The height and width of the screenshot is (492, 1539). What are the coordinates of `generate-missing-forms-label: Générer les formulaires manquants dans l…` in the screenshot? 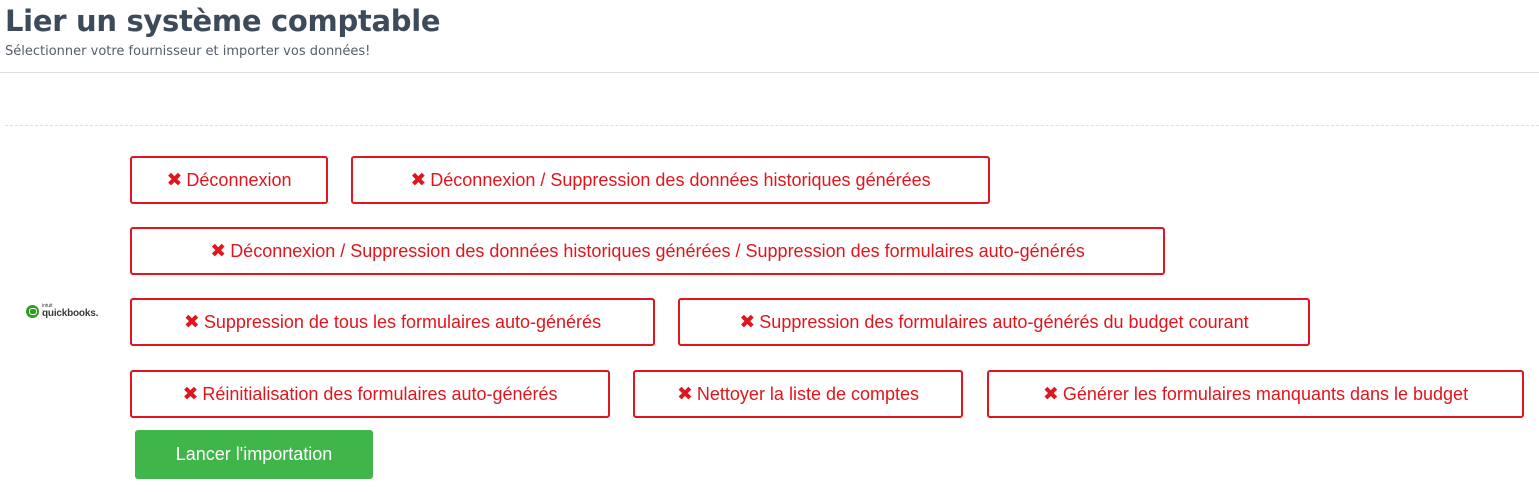 It's located at (1265, 393).